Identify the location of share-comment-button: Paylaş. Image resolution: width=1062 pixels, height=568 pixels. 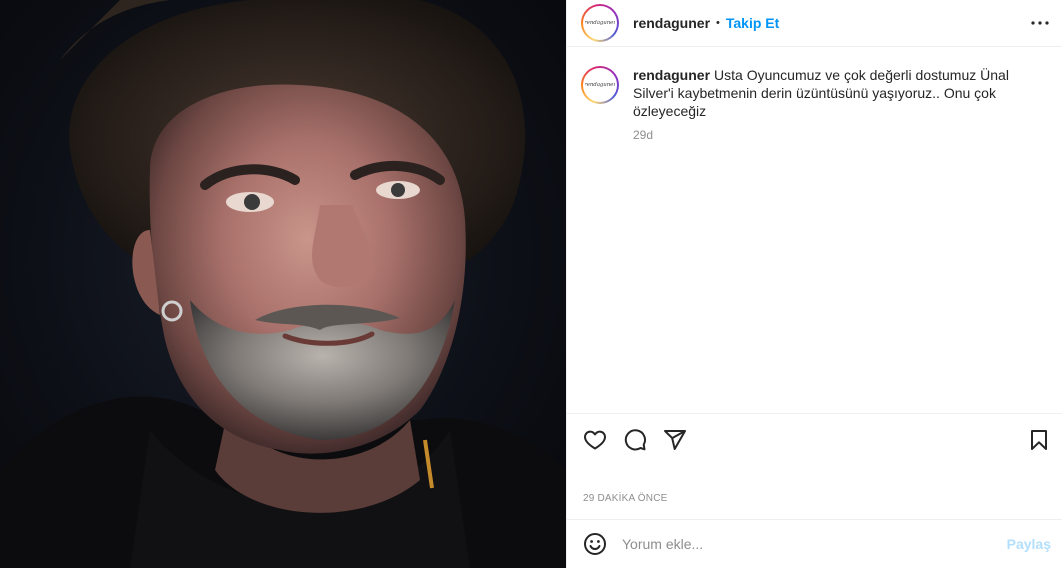
(1029, 544).